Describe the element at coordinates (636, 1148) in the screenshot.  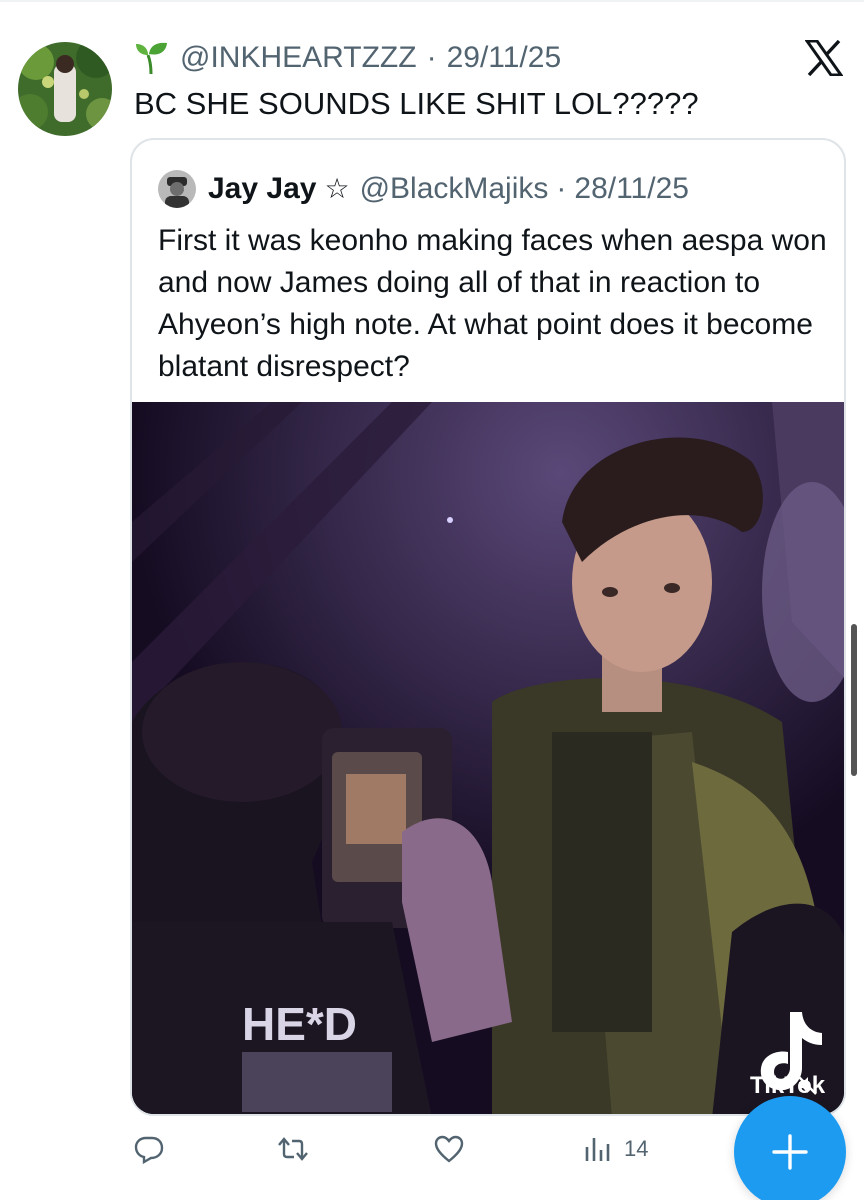
I see `views-count: 14` at that location.